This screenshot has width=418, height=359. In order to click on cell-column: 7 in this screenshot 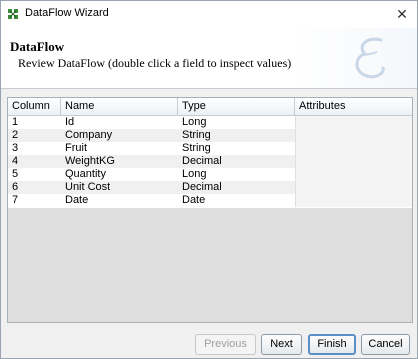, I will do `click(15, 200)`.